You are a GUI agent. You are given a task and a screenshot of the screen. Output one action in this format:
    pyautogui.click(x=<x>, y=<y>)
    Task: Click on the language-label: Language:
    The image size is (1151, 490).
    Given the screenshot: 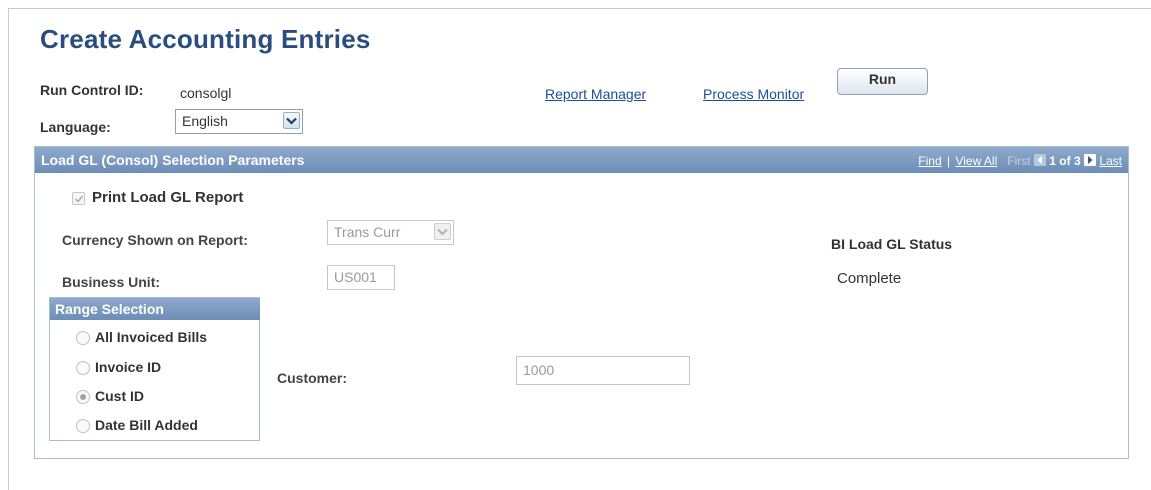 What is the action you would take?
    pyautogui.click(x=75, y=127)
    